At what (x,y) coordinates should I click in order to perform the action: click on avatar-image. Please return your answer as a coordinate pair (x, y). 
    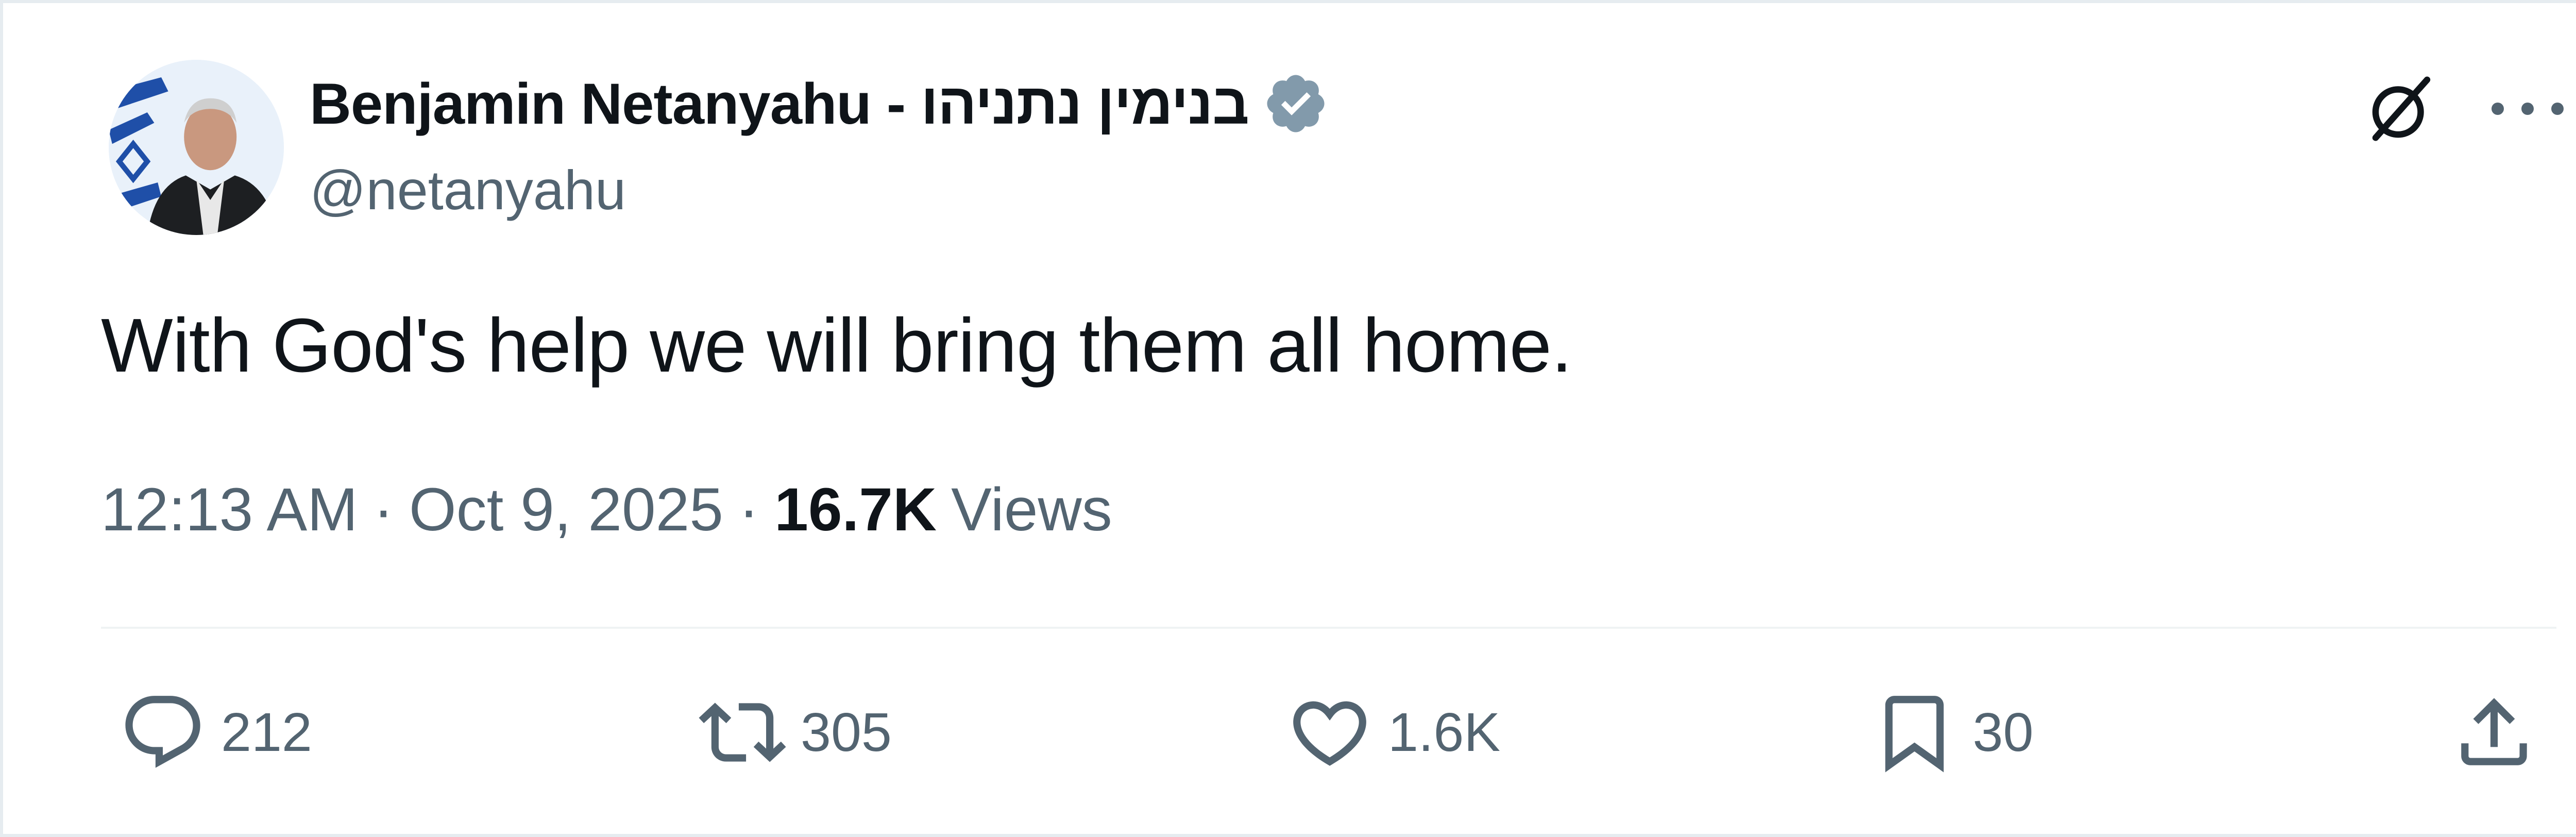
    Looking at the image, I should click on (196, 147).